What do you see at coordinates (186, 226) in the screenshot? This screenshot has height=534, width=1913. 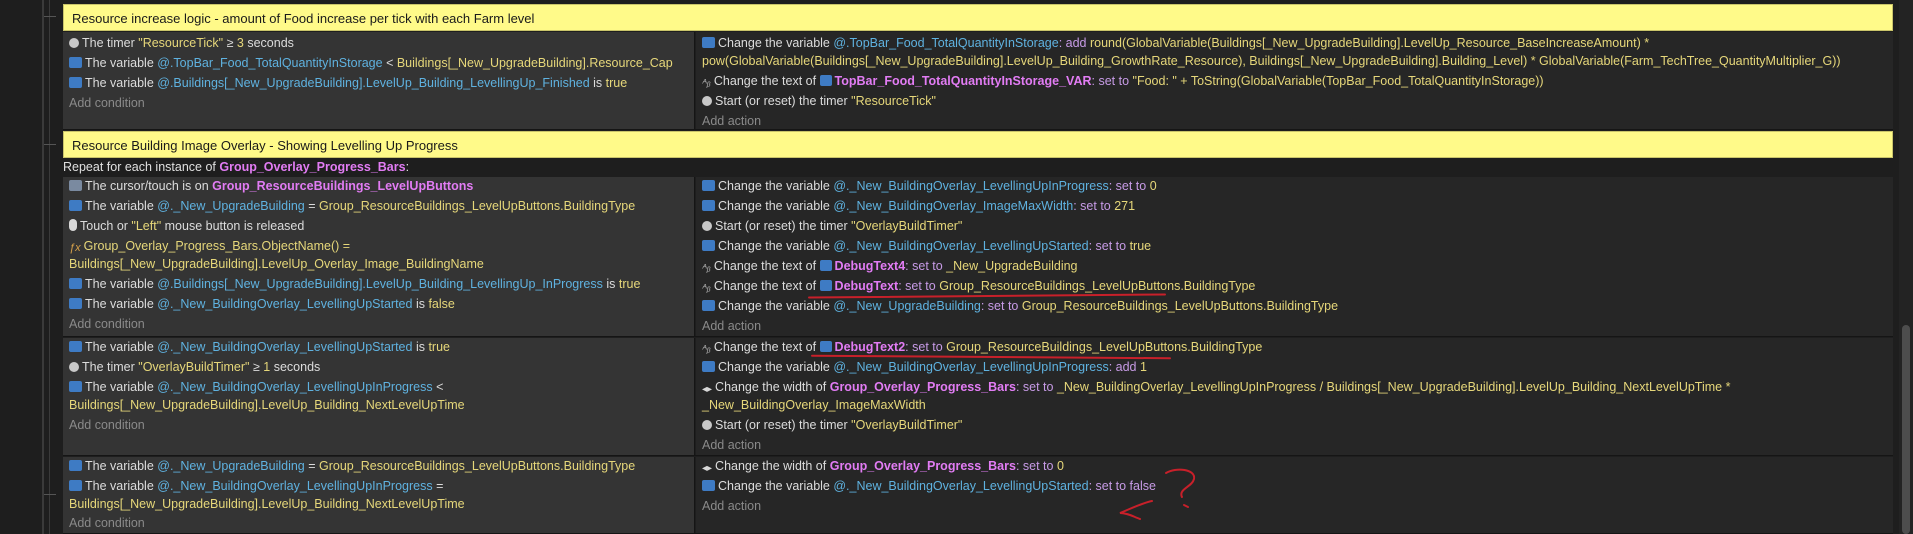 I see `condition-mouse-released: Touch or "Left" mouse button is released` at bounding box center [186, 226].